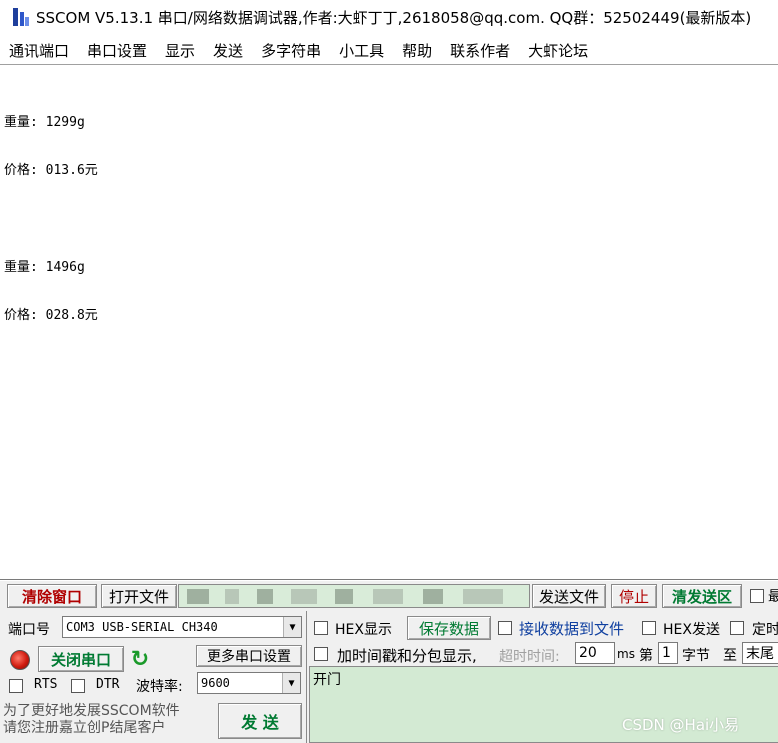 The image size is (778, 743). Describe the element at coordinates (20, 660) in the screenshot. I see `port-status-icon` at that location.